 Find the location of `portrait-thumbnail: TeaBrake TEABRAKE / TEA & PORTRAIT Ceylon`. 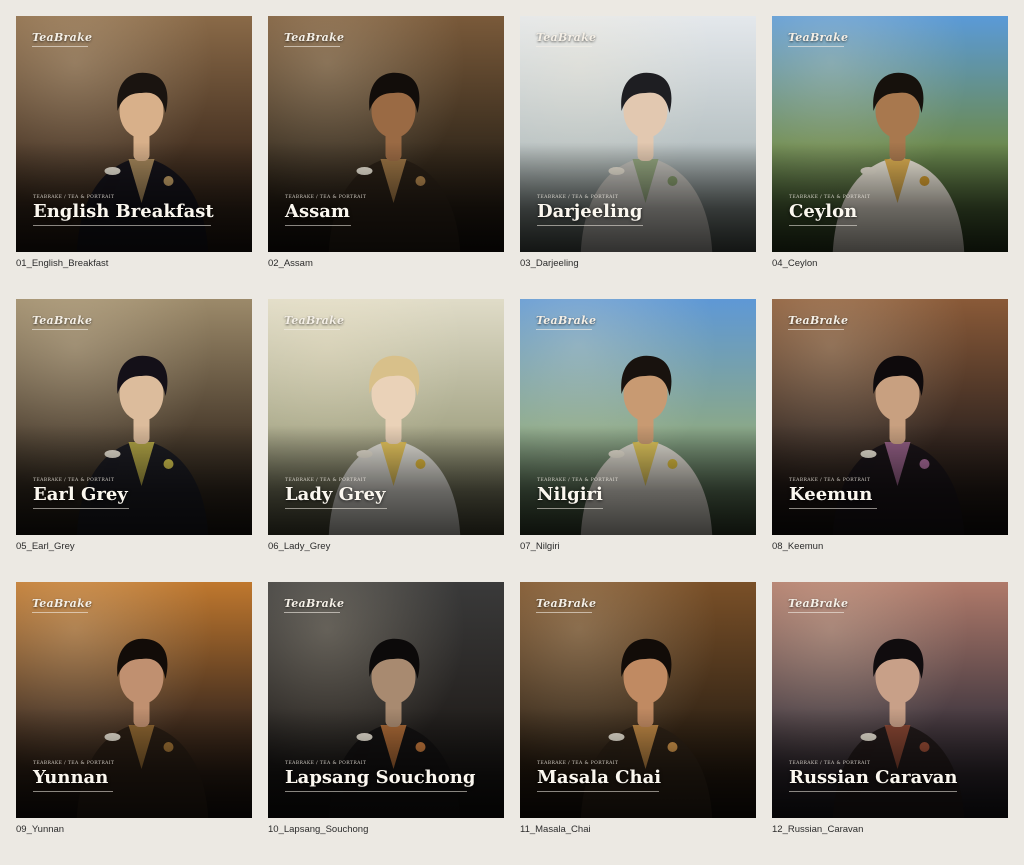

portrait-thumbnail: TeaBrake TEABRAKE / TEA & PORTRAIT Ceylon is located at coordinates (890, 134).